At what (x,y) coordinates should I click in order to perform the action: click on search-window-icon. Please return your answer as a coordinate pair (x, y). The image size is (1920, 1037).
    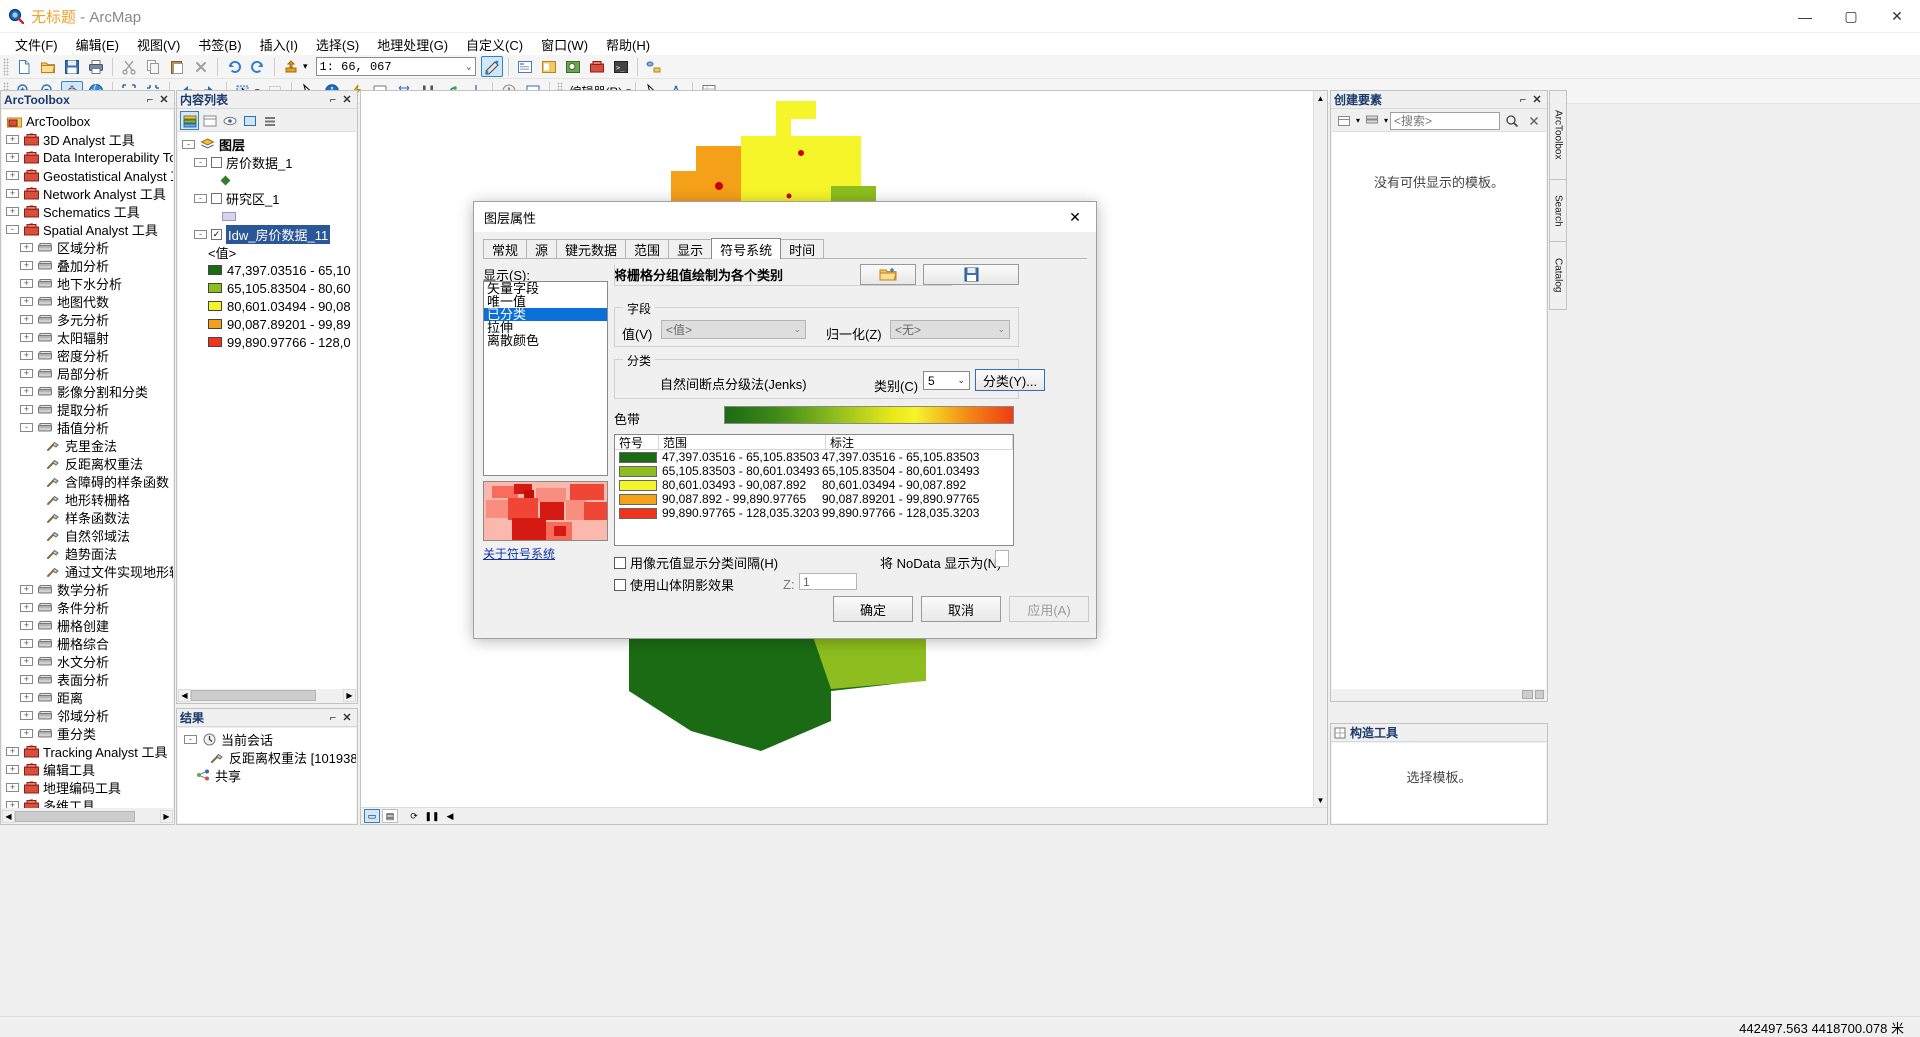
    Looking at the image, I should click on (573, 66).